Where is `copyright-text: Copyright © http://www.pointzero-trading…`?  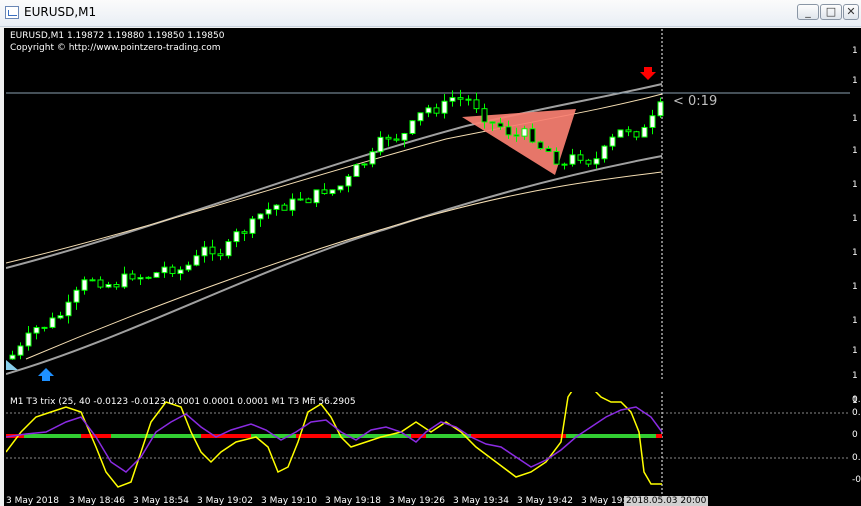 copyright-text: Copyright © http://www.pointzero-trading… is located at coordinates (115, 48).